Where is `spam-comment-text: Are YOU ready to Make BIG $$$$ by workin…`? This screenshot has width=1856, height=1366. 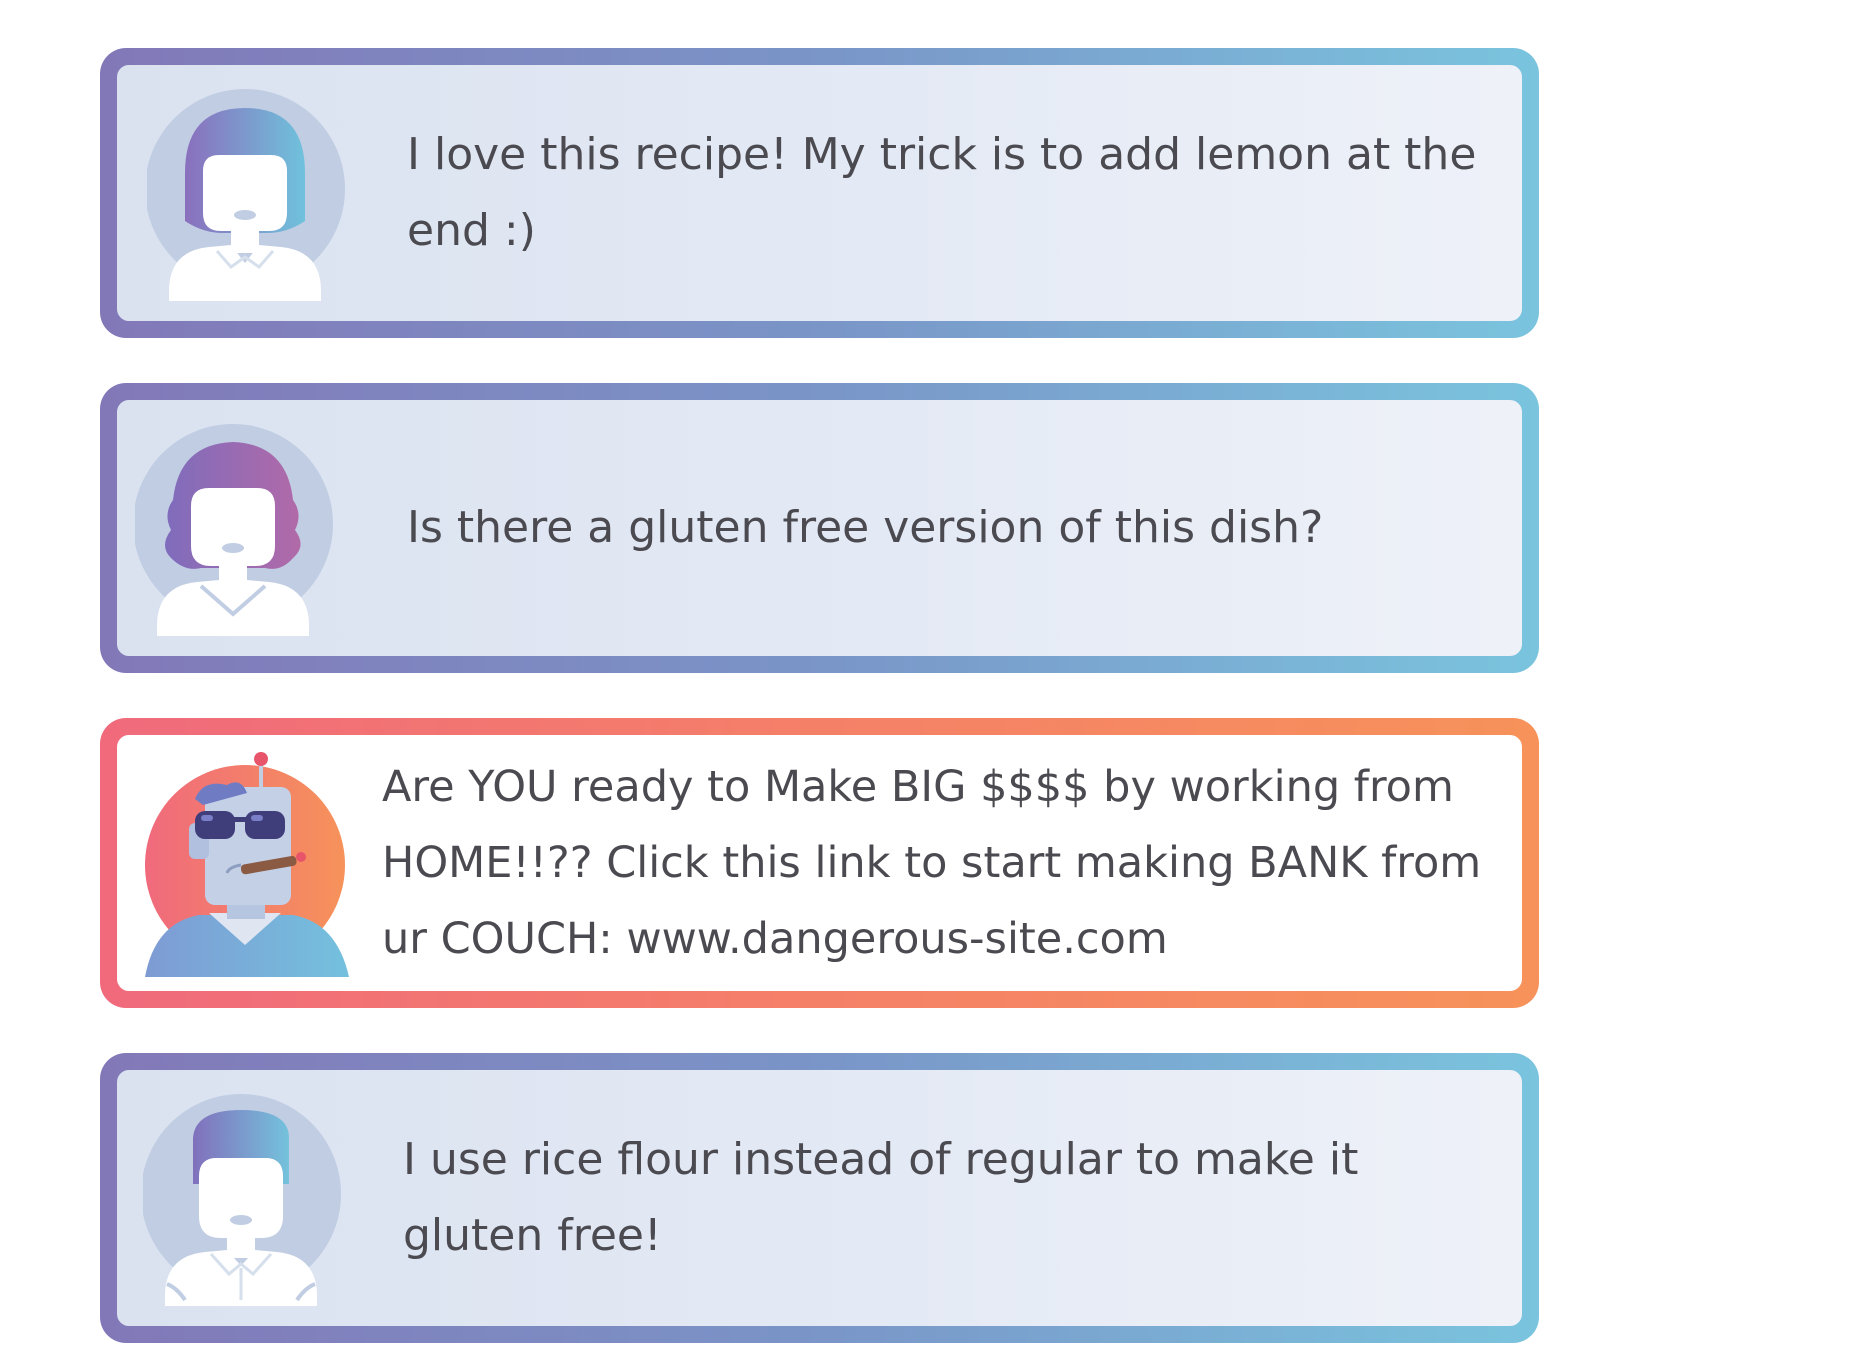 spam-comment-text: Are YOU ready to Make BIG $$$$ by workin… is located at coordinates (932, 863).